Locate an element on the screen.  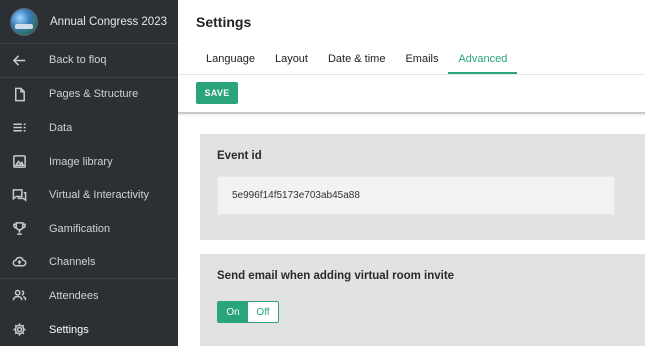
sidebar-item-settings: Settings is located at coordinates (89, 329).